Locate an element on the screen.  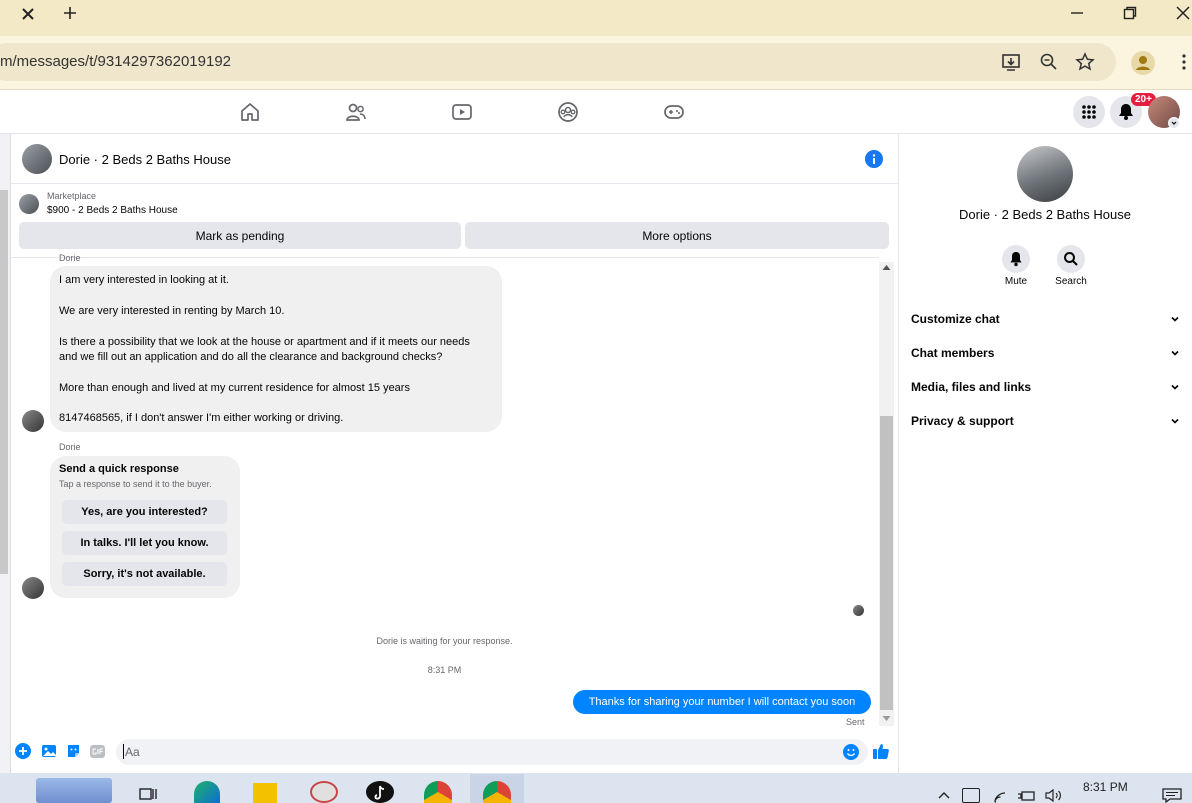
listing-thumbnail is located at coordinates (29, 204).